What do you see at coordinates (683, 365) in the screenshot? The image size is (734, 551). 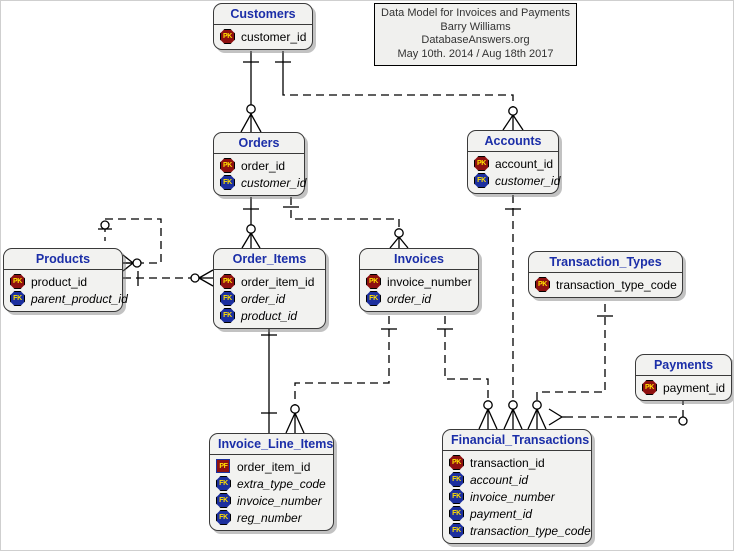 I see `entity-payments-title: Payments` at bounding box center [683, 365].